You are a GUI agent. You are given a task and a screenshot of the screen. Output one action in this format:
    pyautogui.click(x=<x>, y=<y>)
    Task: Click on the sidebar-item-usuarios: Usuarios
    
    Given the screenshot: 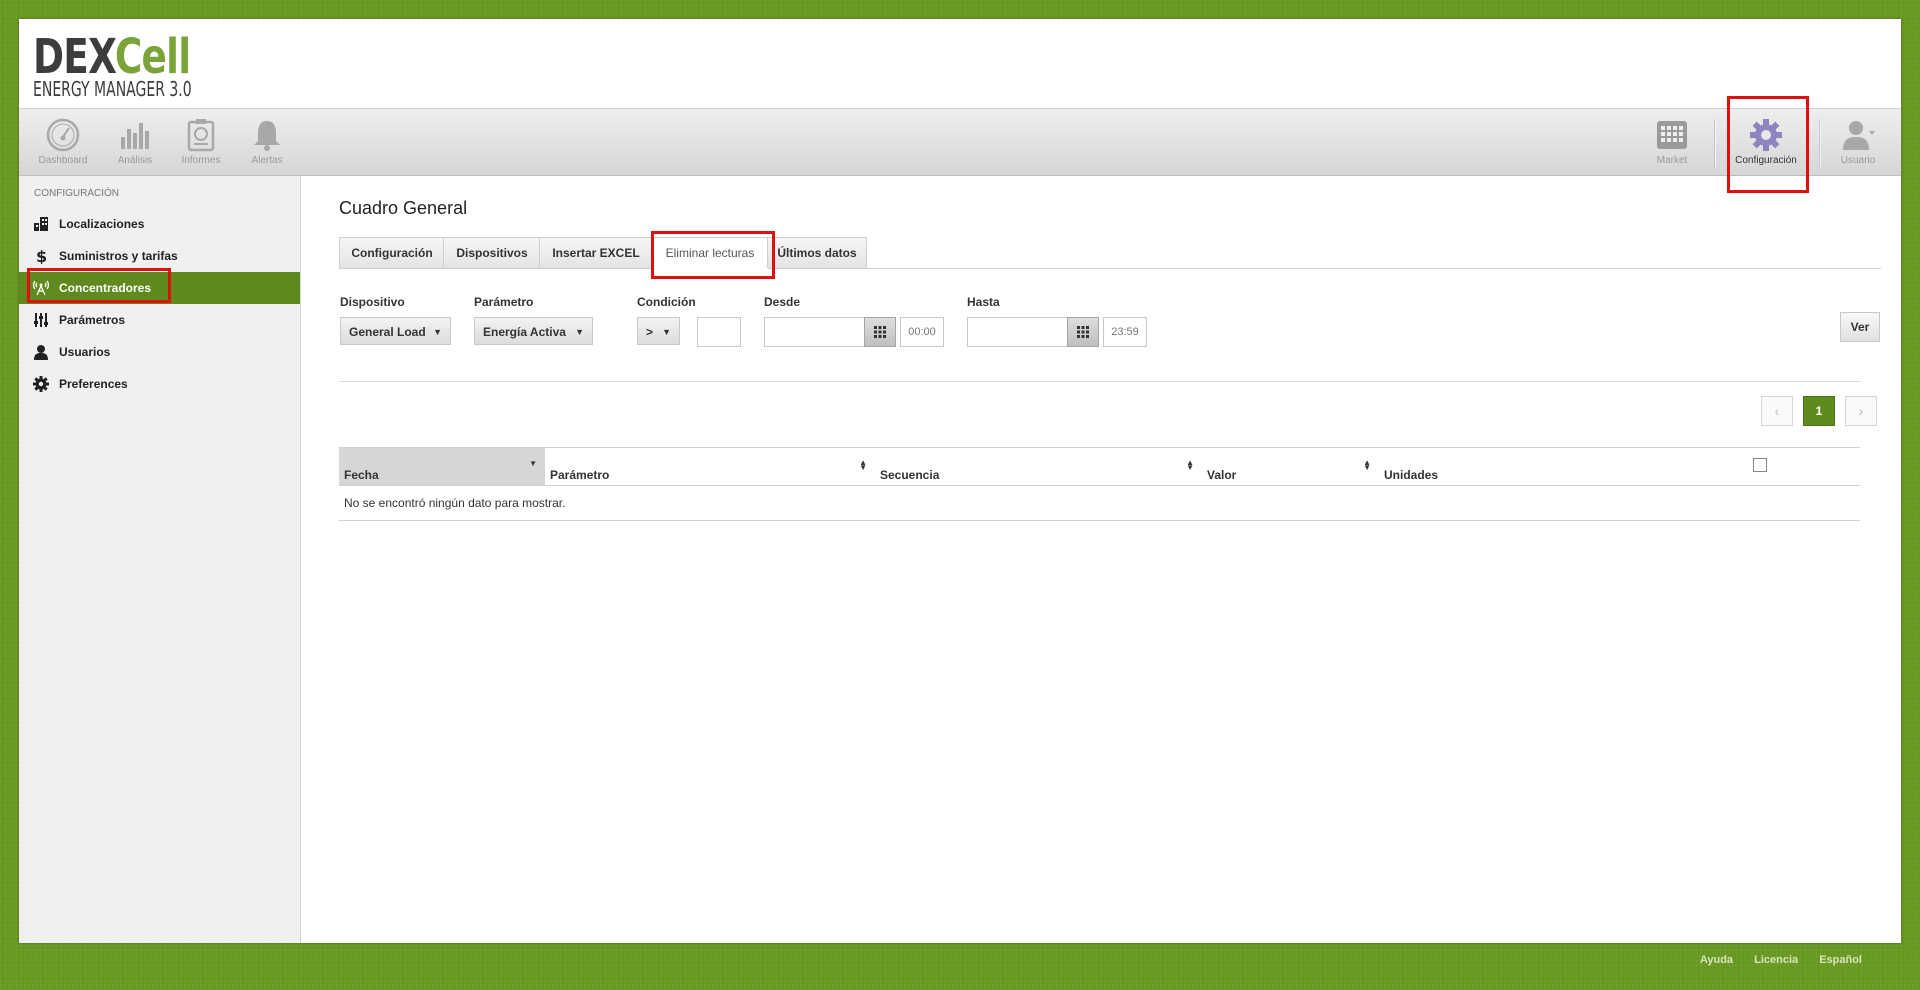 What is the action you would take?
    pyautogui.click(x=159, y=352)
    